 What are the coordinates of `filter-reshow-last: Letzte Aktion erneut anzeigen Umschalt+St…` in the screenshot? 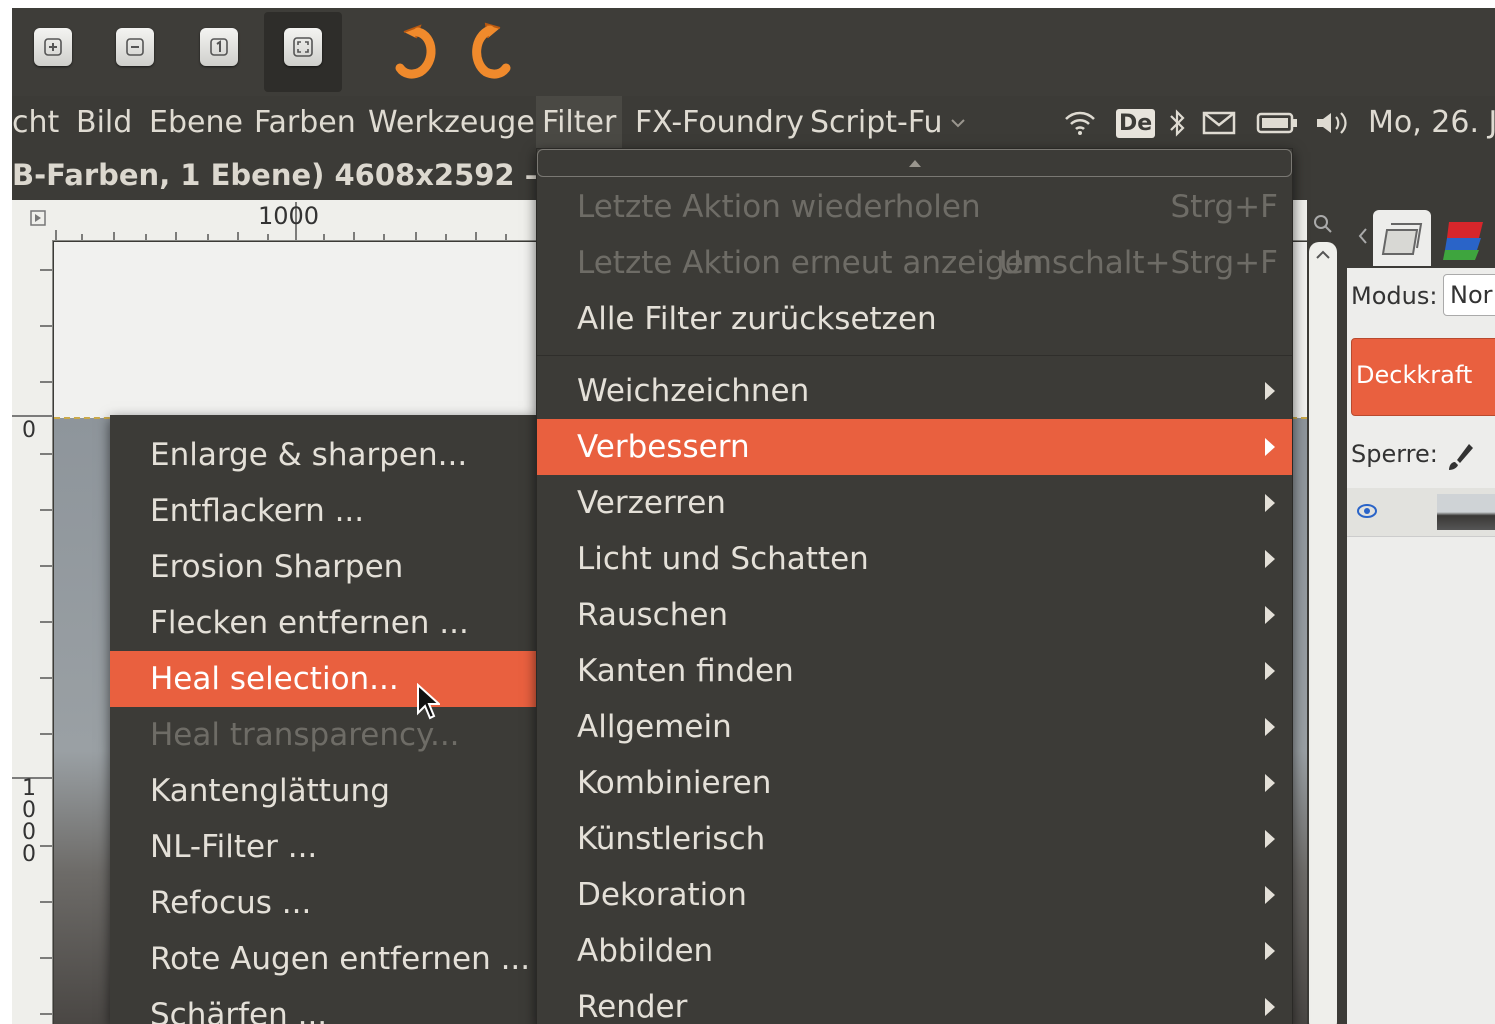 It's located at (914, 263).